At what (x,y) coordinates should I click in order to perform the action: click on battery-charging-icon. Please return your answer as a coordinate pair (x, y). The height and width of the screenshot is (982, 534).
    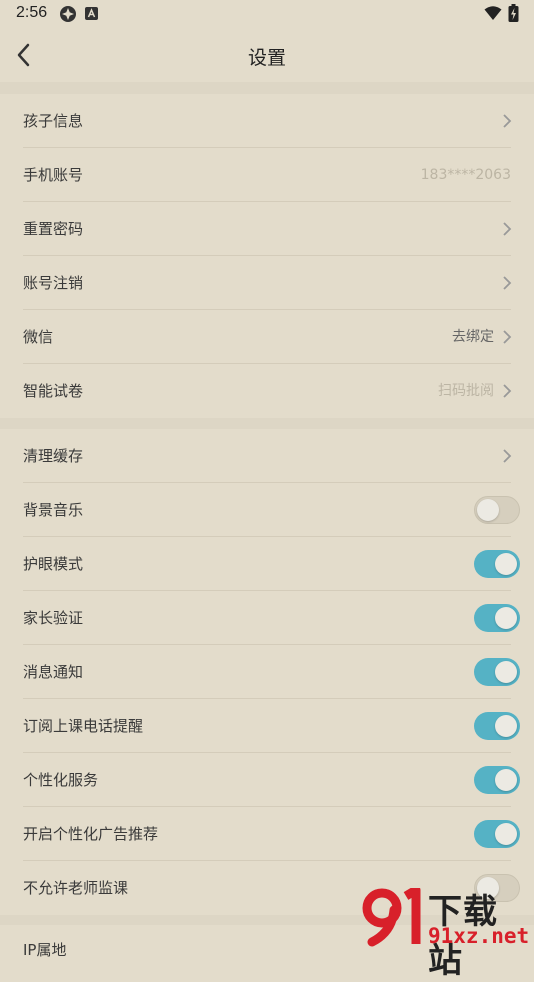
    Looking at the image, I should click on (513, 13).